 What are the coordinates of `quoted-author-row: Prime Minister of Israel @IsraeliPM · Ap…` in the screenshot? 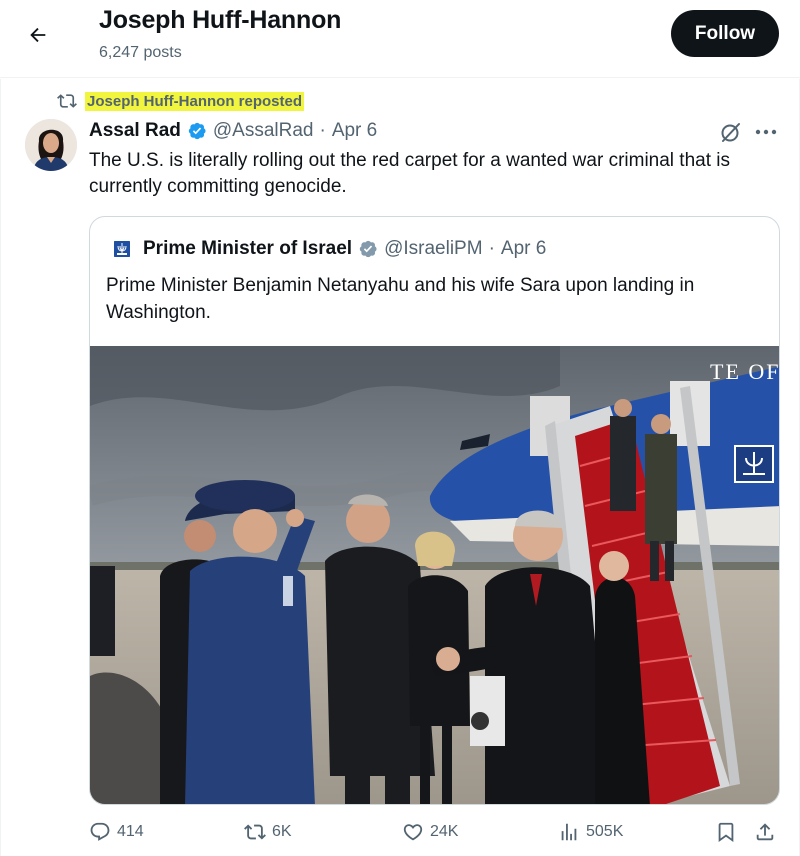 It's located at (344, 249).